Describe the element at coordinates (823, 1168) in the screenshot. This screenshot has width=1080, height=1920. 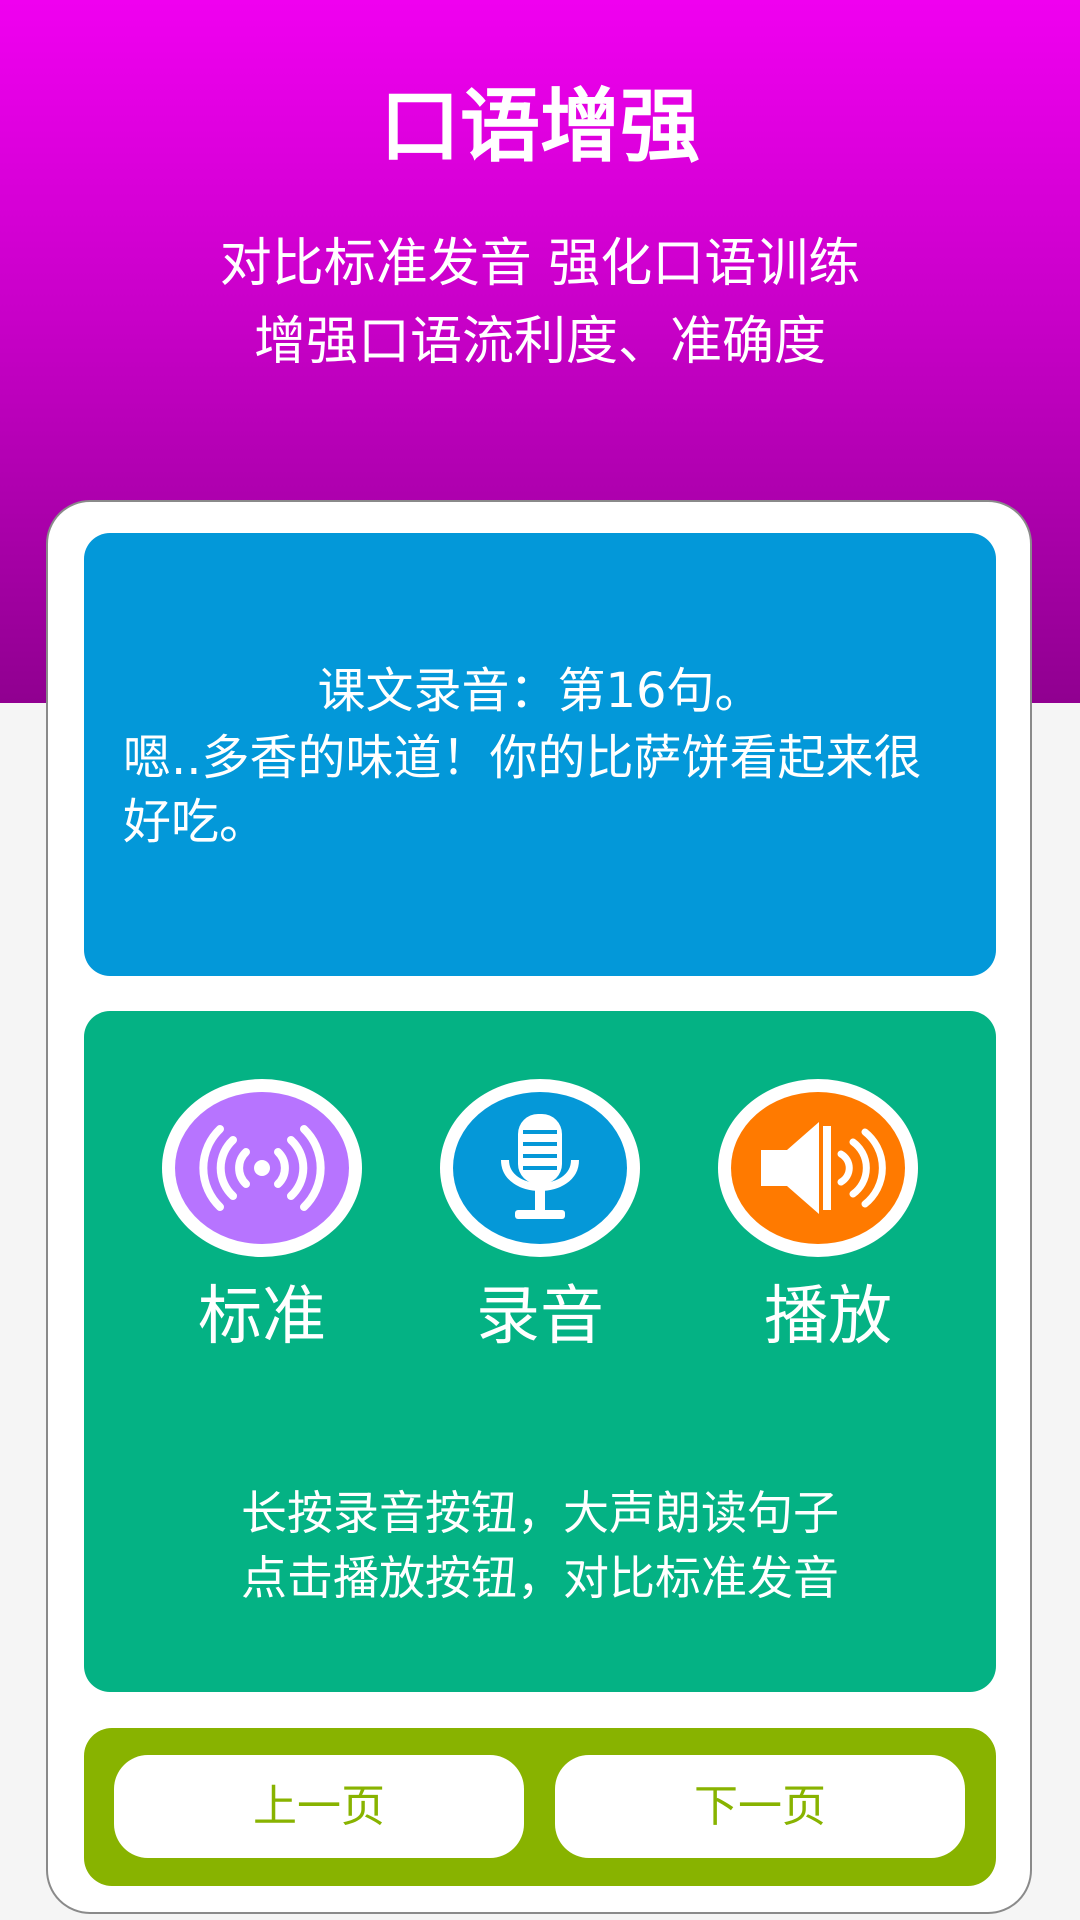
I see `speaker-icon` at that location.